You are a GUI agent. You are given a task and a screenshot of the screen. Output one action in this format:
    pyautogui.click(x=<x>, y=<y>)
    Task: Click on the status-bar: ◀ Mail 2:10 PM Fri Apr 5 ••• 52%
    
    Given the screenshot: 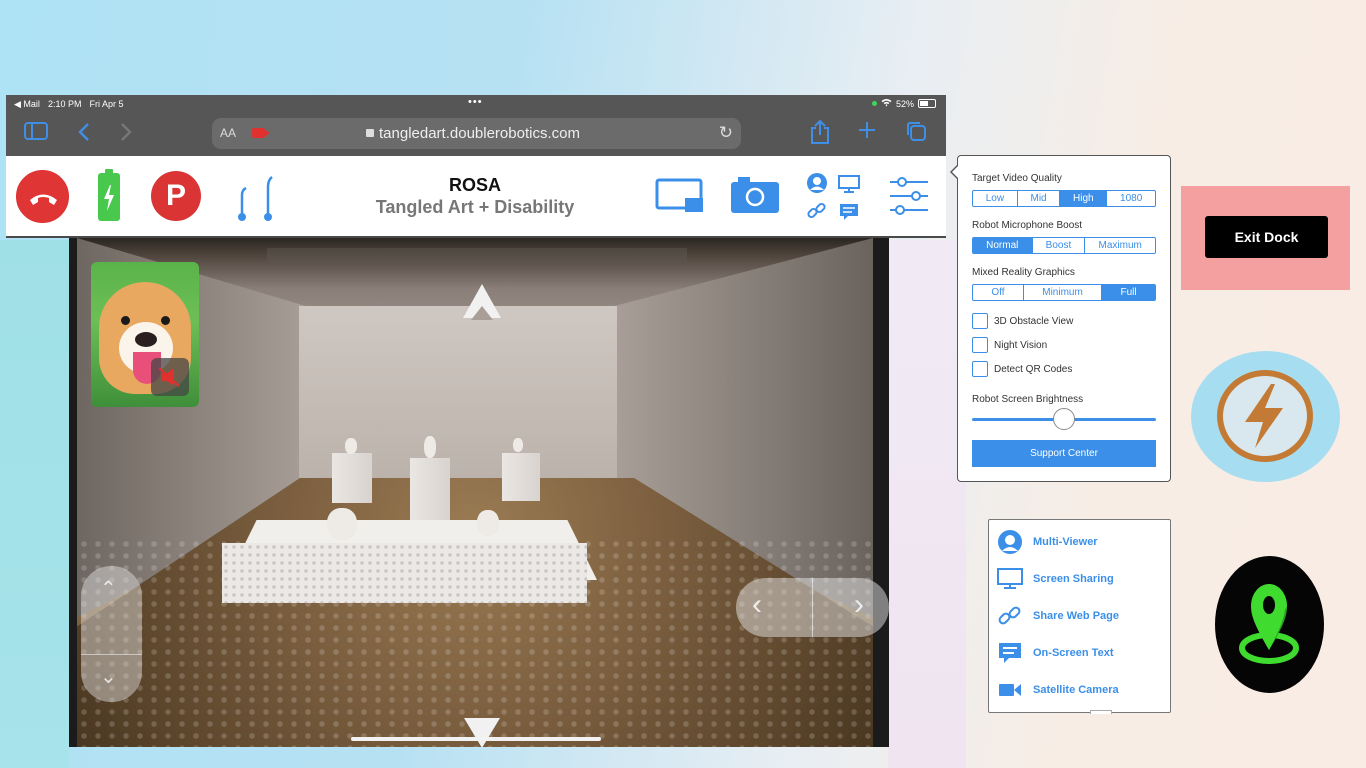 What is the action you would take?
    pyautogui.click(x=476, y=104)
    